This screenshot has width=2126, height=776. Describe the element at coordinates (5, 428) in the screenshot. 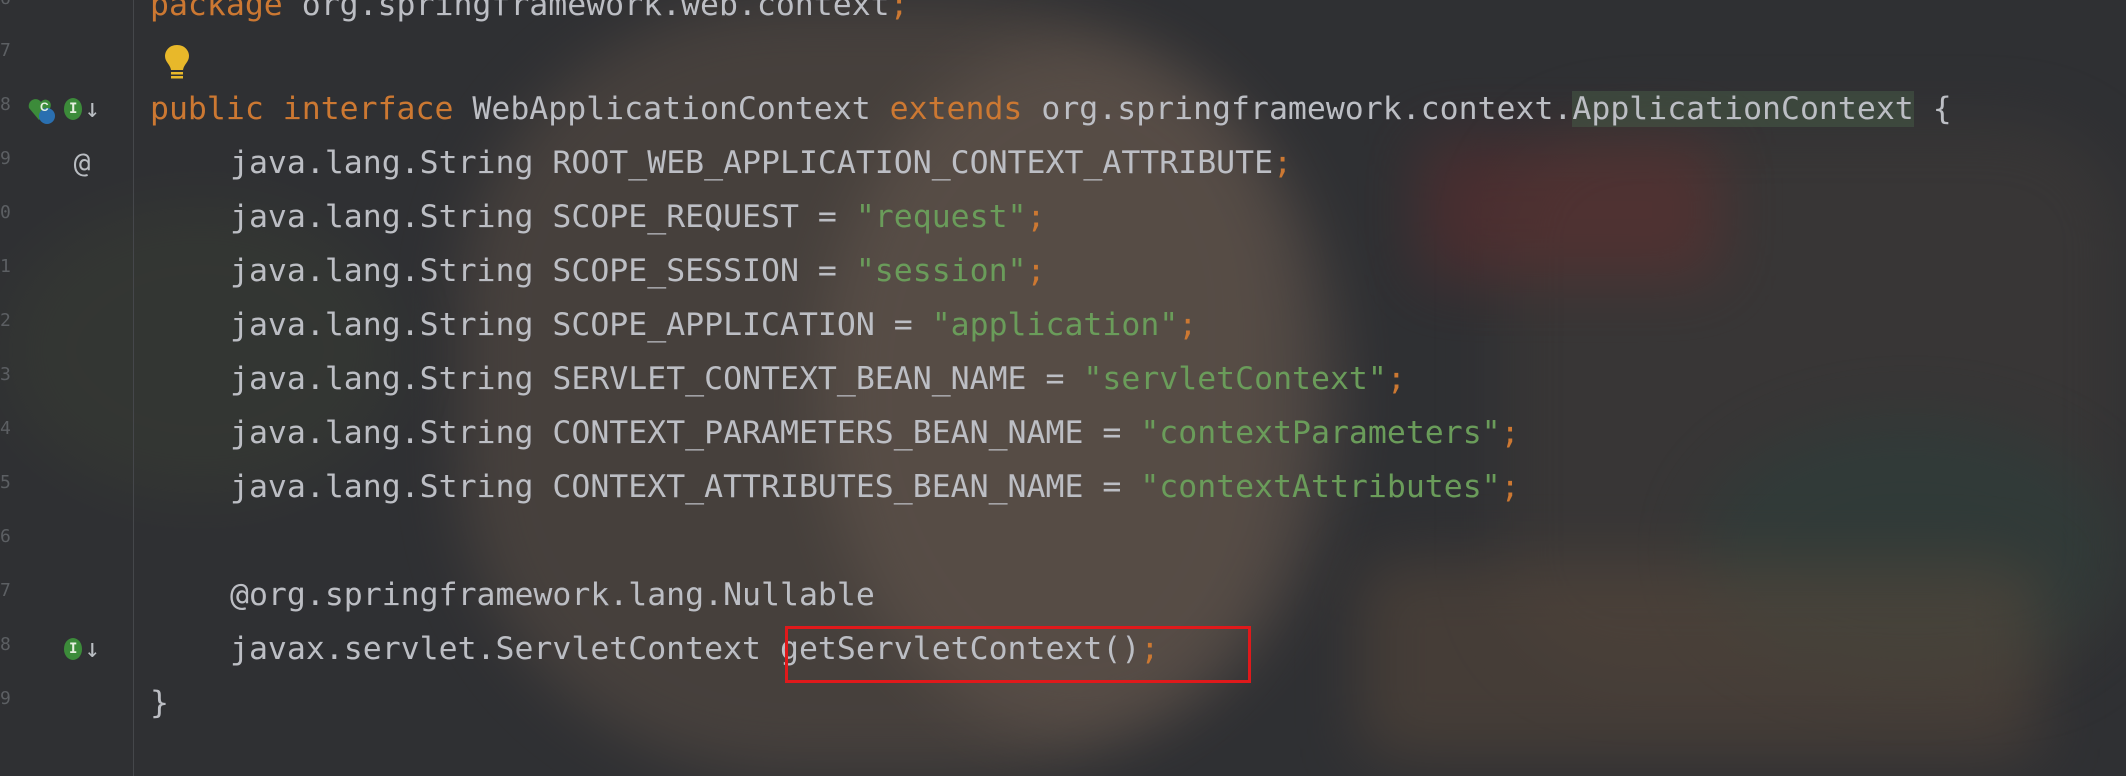

I see `line-number: 4` at that location.